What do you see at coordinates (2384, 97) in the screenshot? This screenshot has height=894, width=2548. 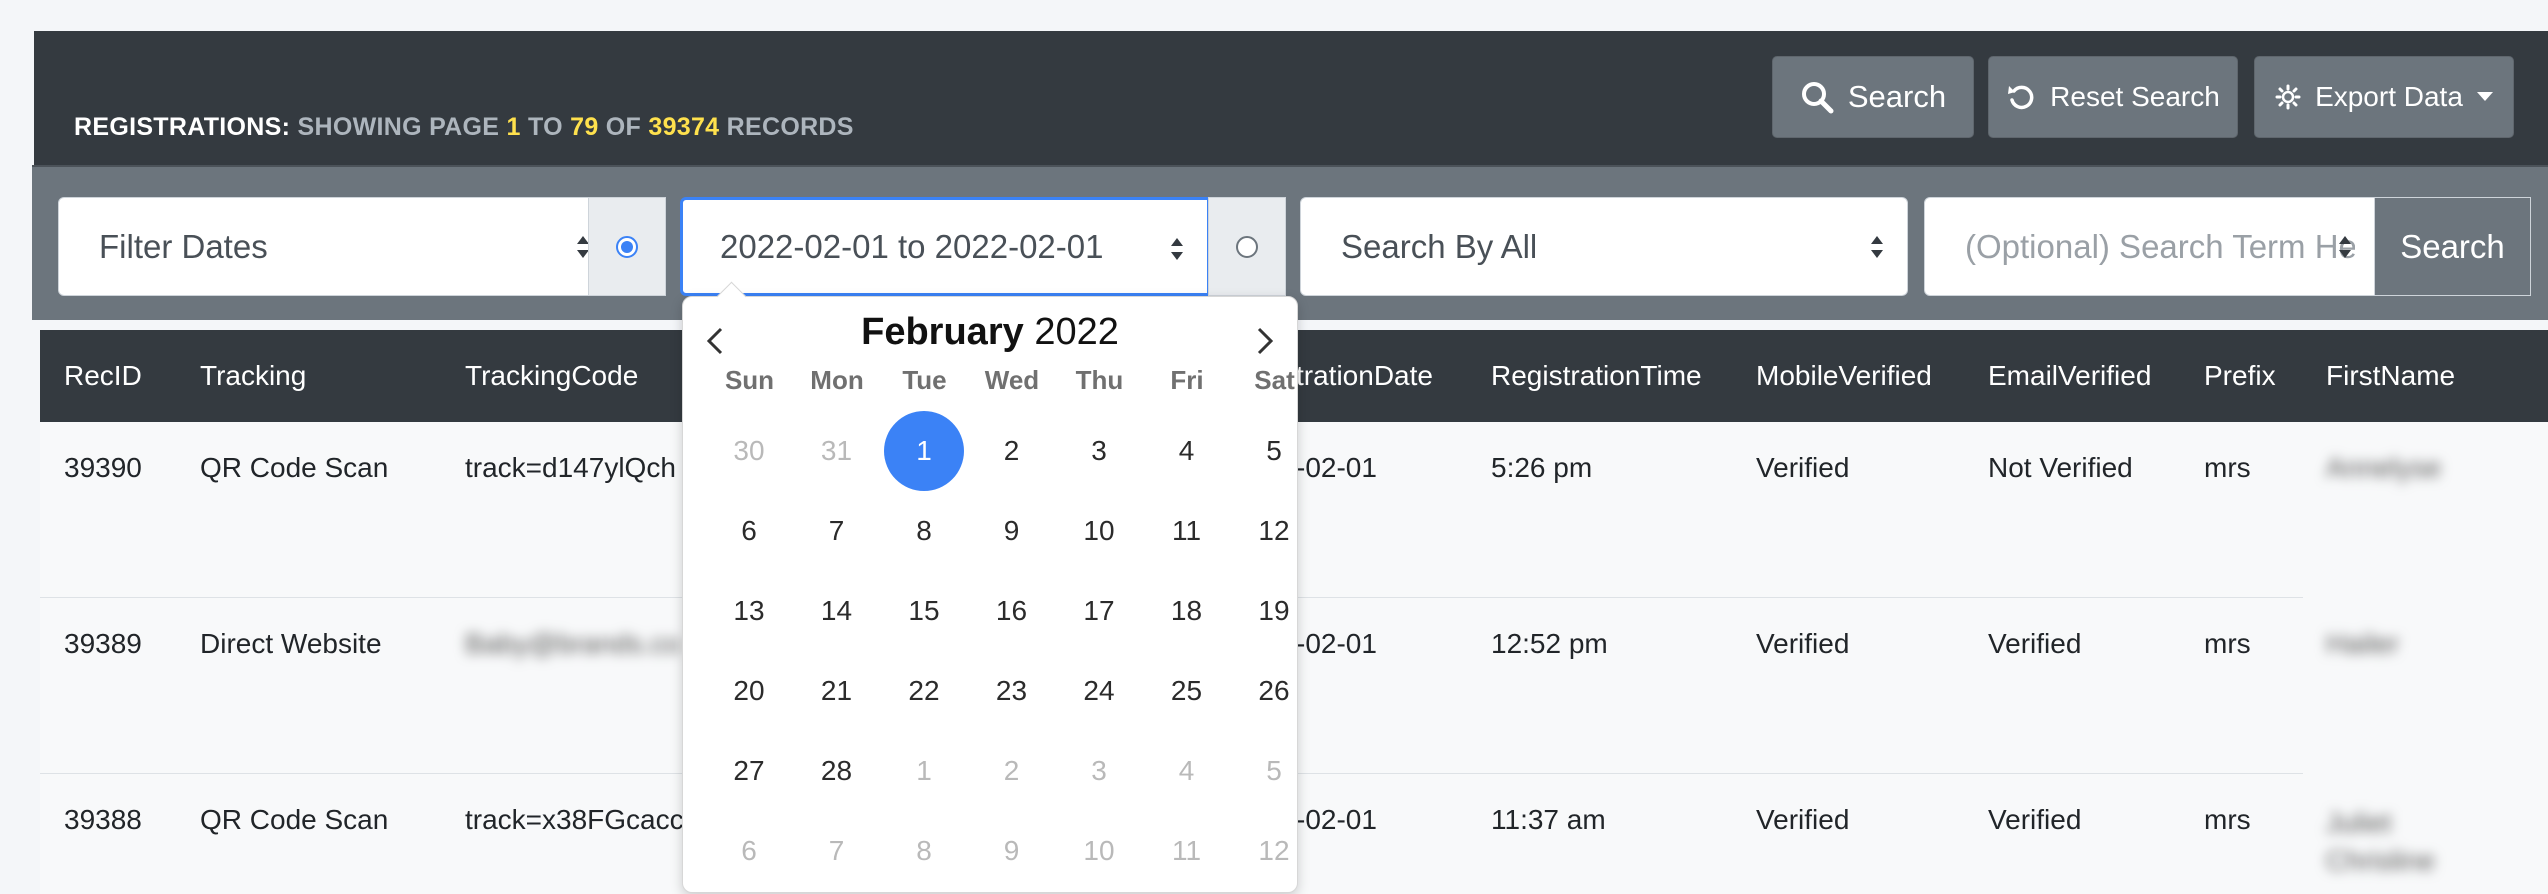 I see `export-data-button: Export Data` at bounding box center [2384, 97].